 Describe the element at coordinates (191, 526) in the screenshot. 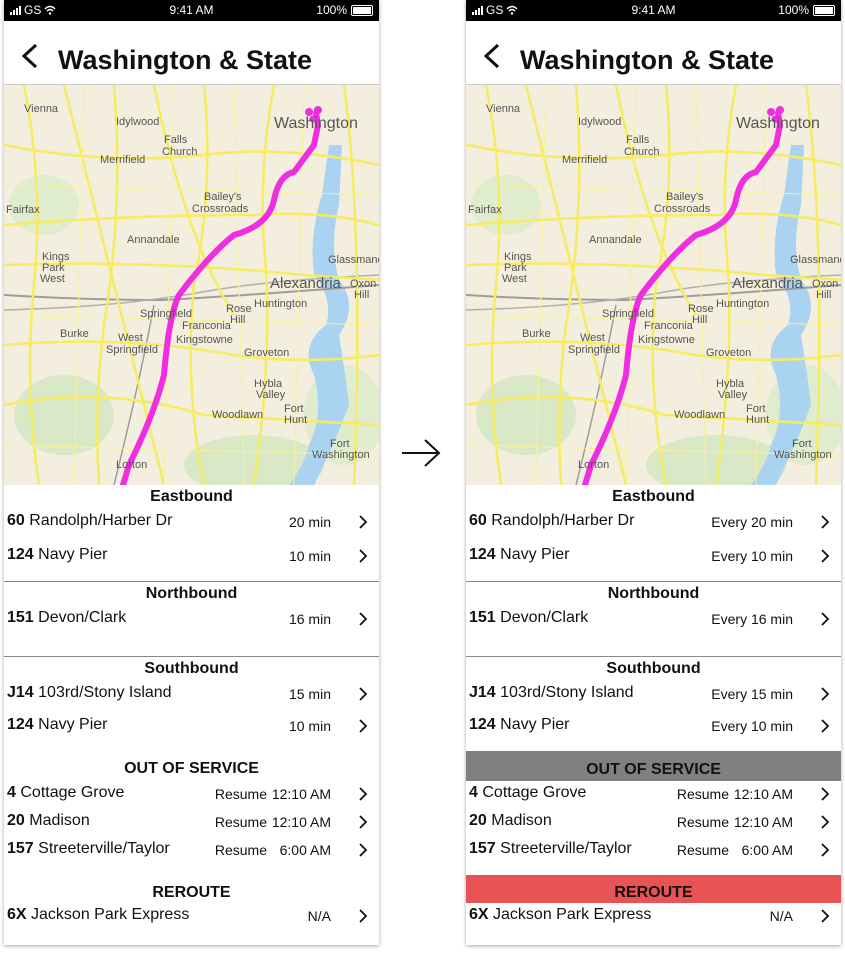

I see `route-row: 60 Randolph/Harber Dr 20 min` at that location.